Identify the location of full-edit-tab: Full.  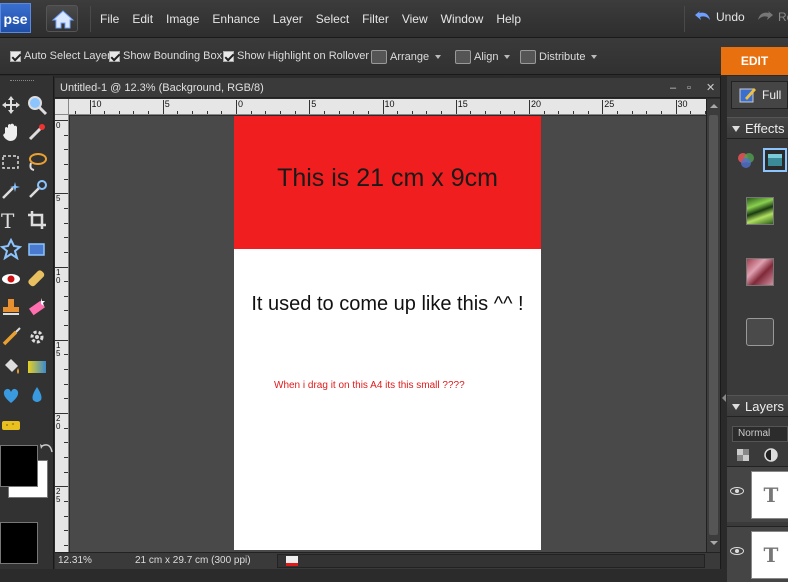
(759, 95).